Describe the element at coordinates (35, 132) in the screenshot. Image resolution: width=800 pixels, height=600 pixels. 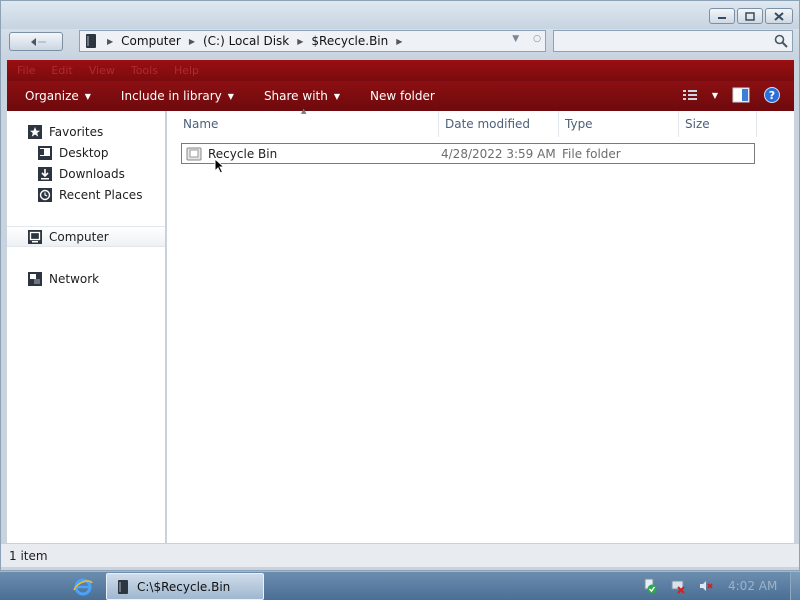
I see `star-icon` at that location.